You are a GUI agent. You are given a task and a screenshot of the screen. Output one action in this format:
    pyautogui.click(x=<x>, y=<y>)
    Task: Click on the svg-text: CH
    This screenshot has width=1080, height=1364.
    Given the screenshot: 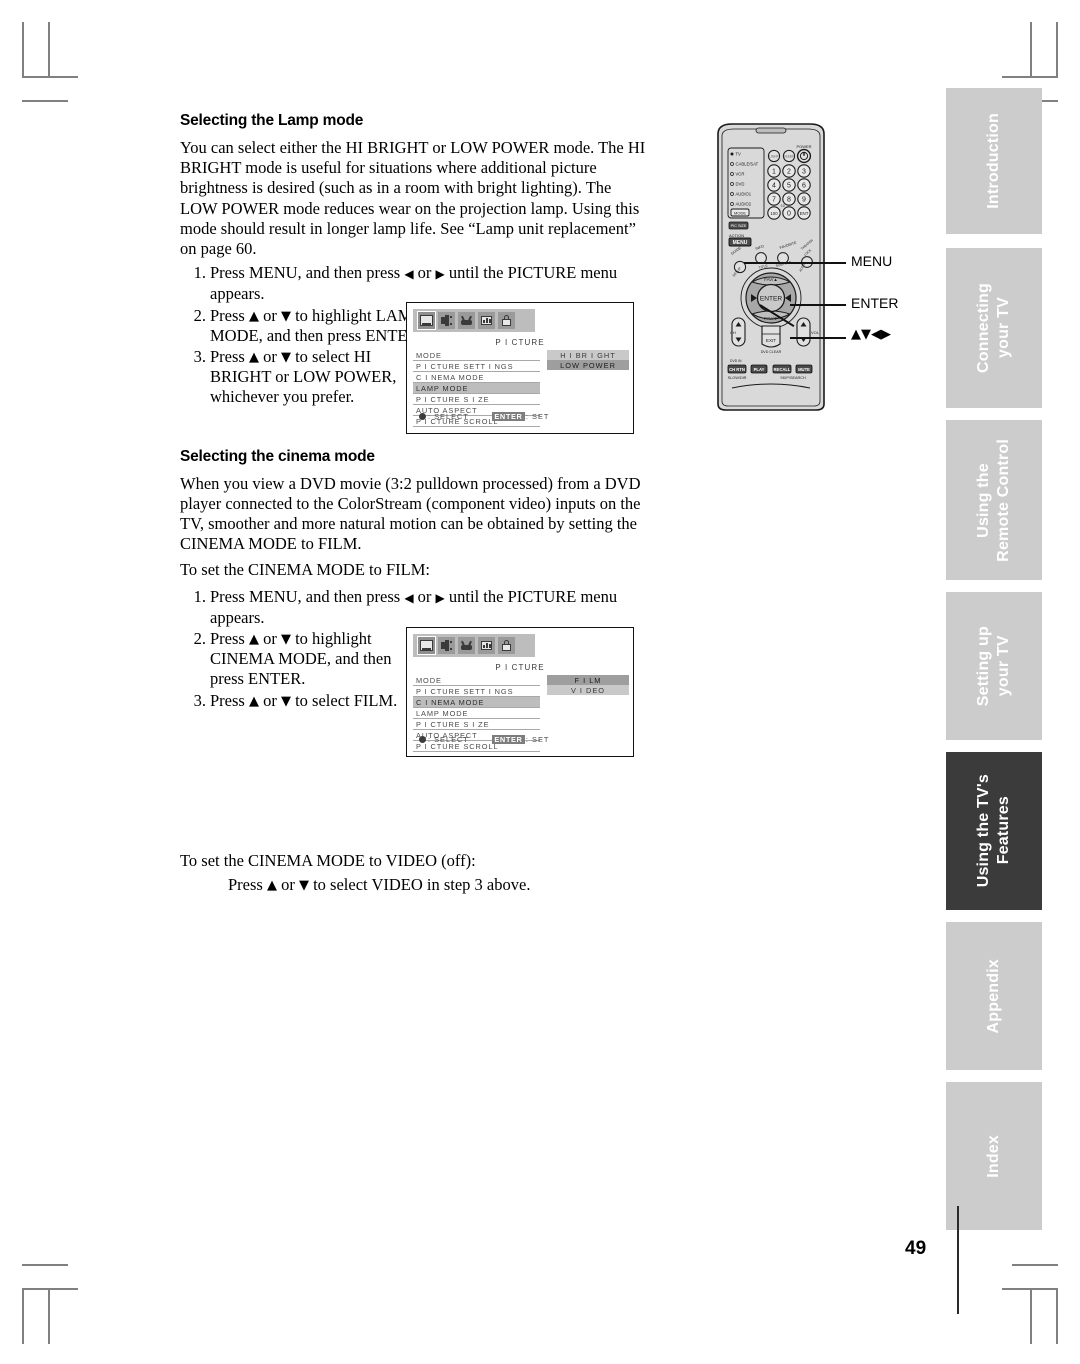 What is the action you would take?
    pyautogui.click(x=733, y=332)
    